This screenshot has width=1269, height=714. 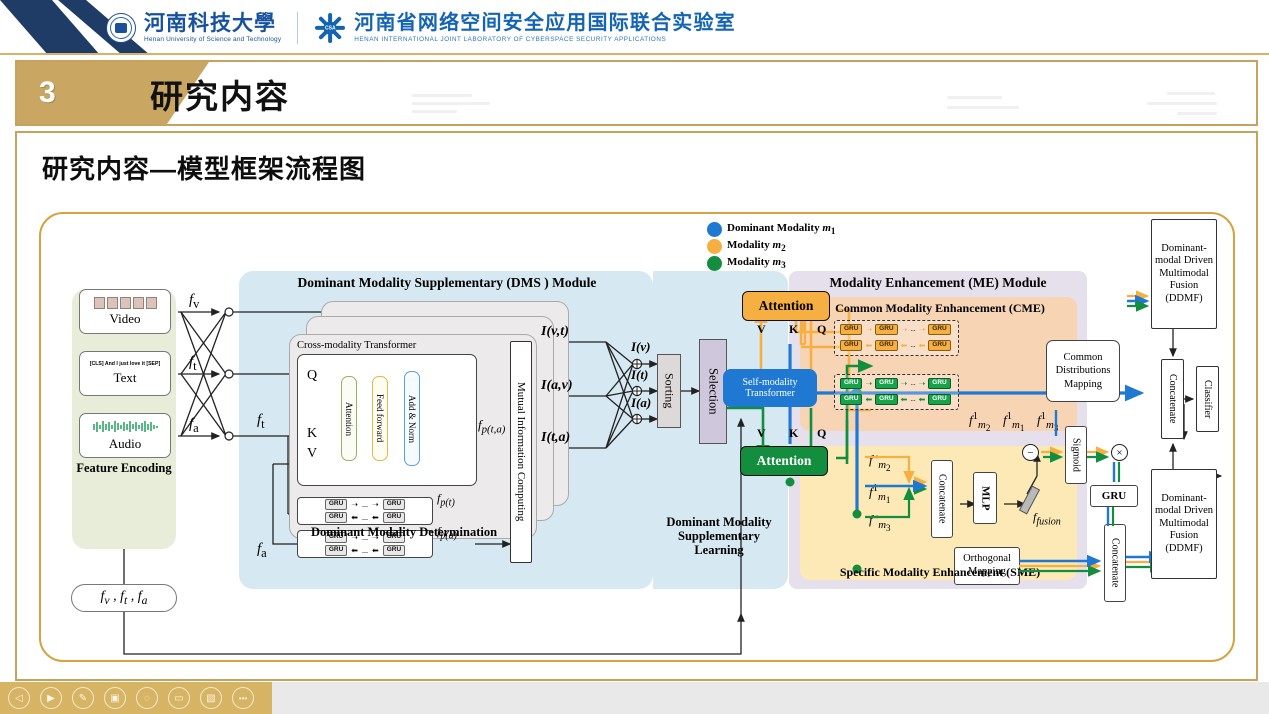 What do you see at coordinates (794, 433) in the screenshot?
I see `qkv-bottom-k: K` at bounding box center [794, 433].